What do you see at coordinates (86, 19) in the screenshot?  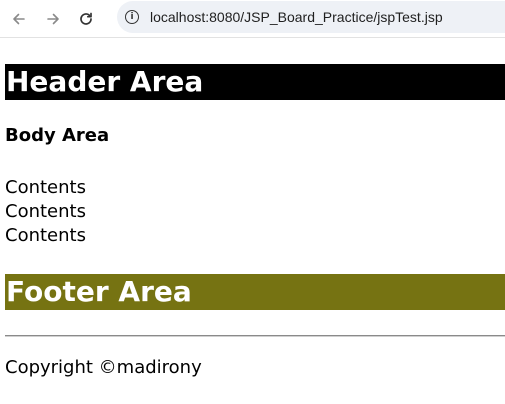 I see `reload-icon` at bounding box center [86, 19].